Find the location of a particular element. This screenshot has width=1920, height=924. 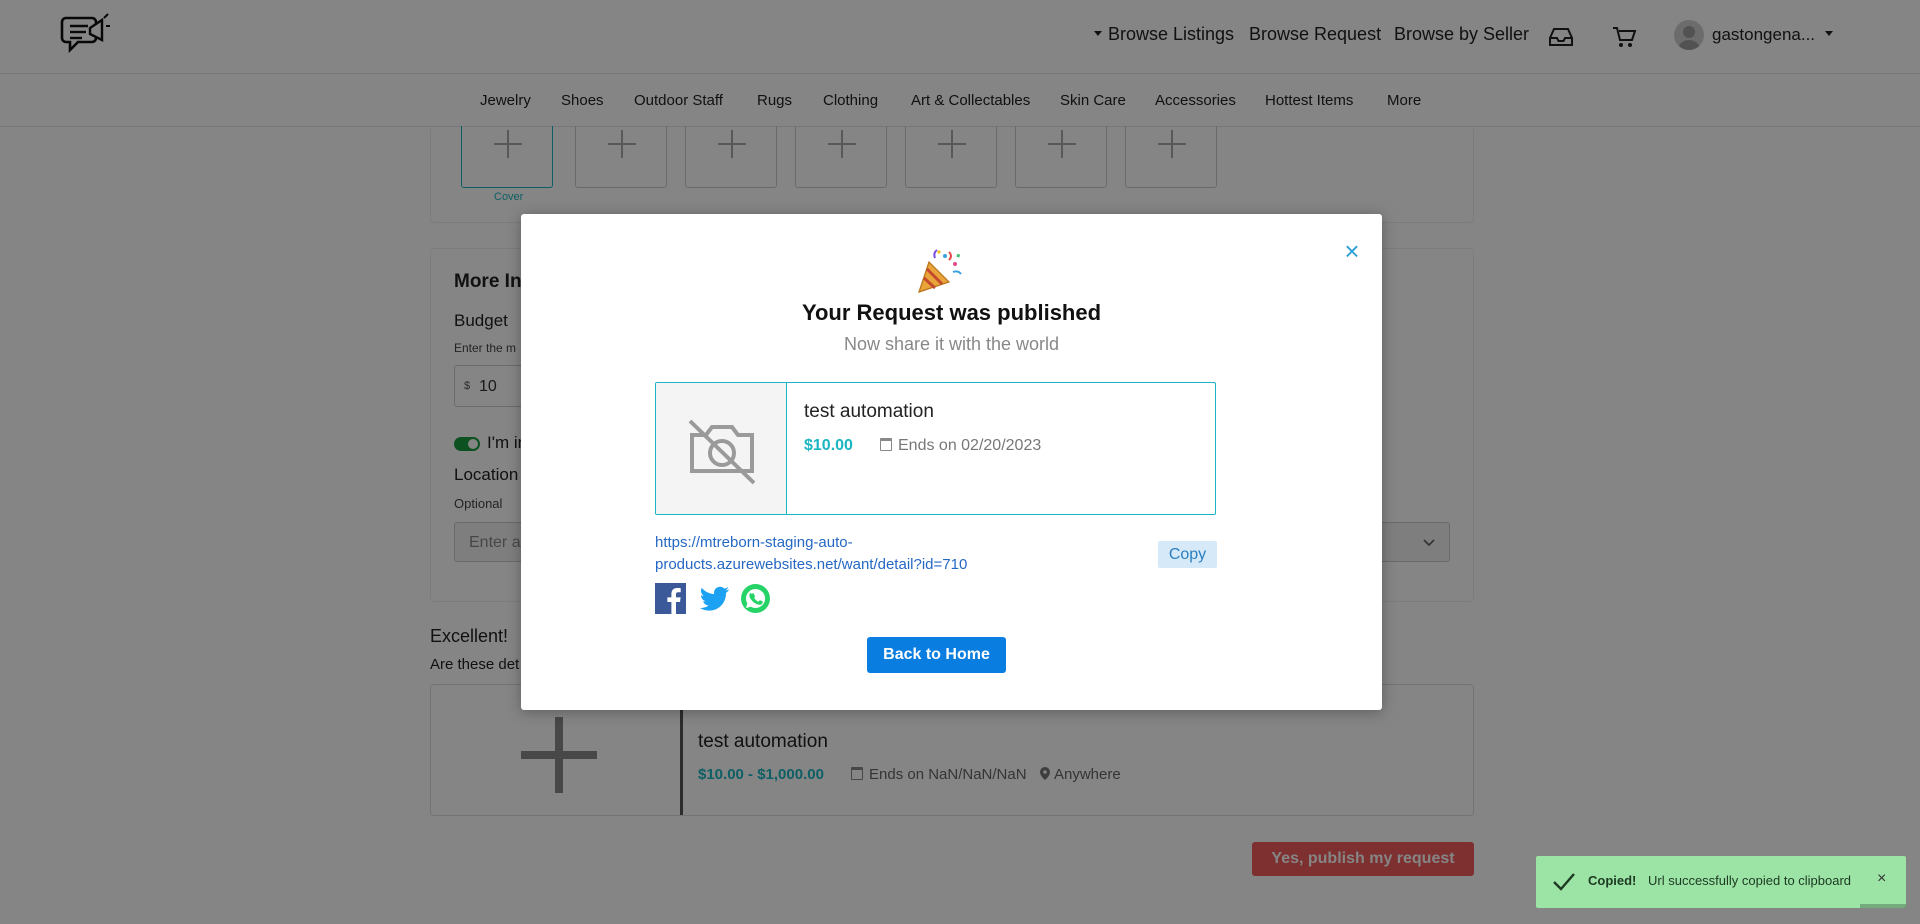

modal-title: Your Request was published is located at coordinates (951, 312).